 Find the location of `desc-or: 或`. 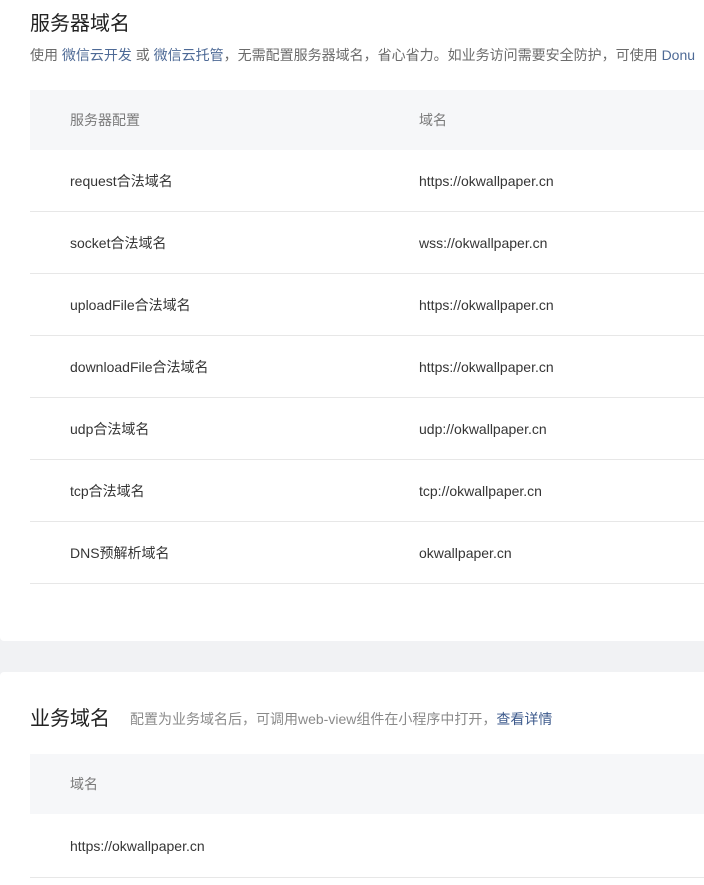

desc-or: 或 is located at coordinates (142, 55).